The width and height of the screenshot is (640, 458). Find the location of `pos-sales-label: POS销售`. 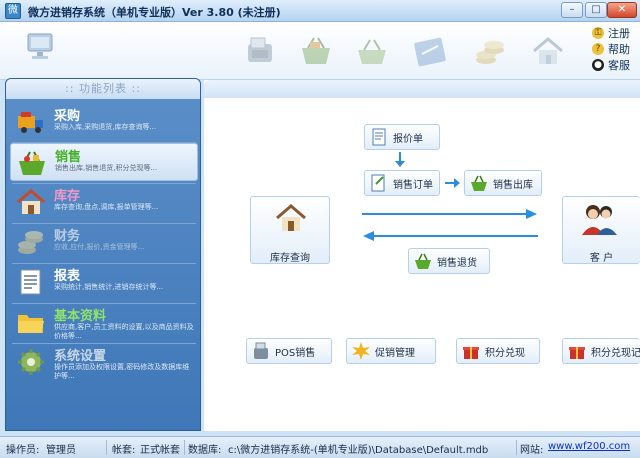

pos-sales-label: POS销售 is located at coordinates (295, 353).